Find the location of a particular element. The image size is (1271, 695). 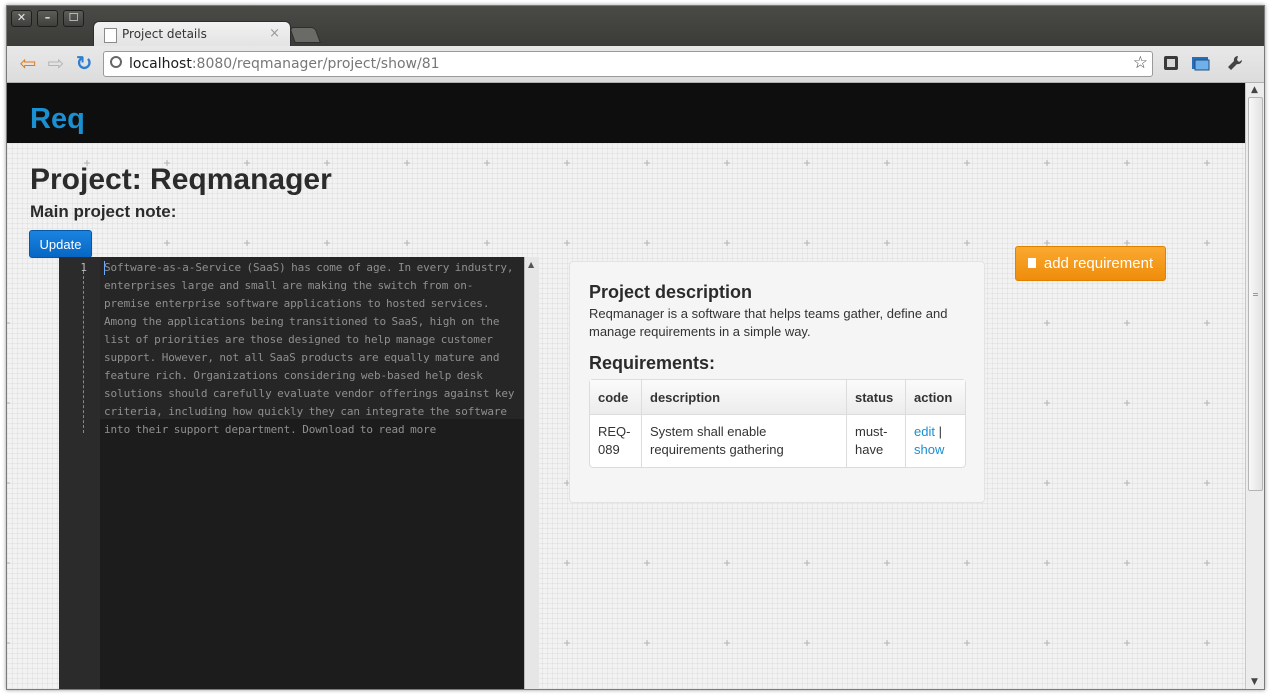

show-link: show is located at coordinates (929, 449).